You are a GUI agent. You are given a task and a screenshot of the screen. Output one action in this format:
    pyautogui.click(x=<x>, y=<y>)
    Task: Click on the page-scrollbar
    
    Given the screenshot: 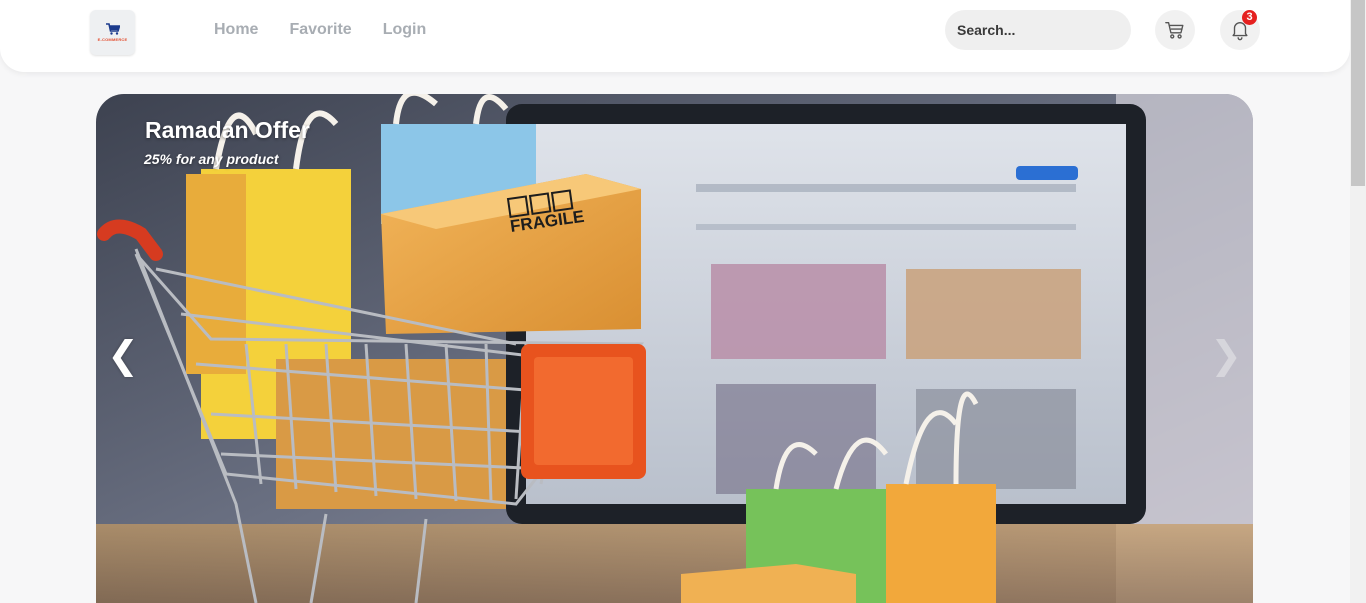 What is the action you would take?
    pyautogui.click(x=1358, y=301)
    